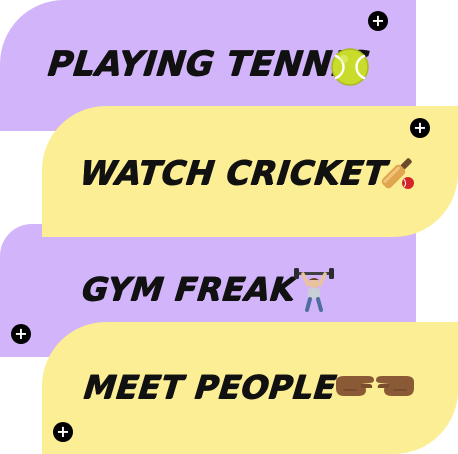 Image resolution: width=458 pixels, height=454 pixels. Describe the element at coordinates (209, 64) in the screenshot. I see `interest-label: PLAYING TENNIS` at that location.